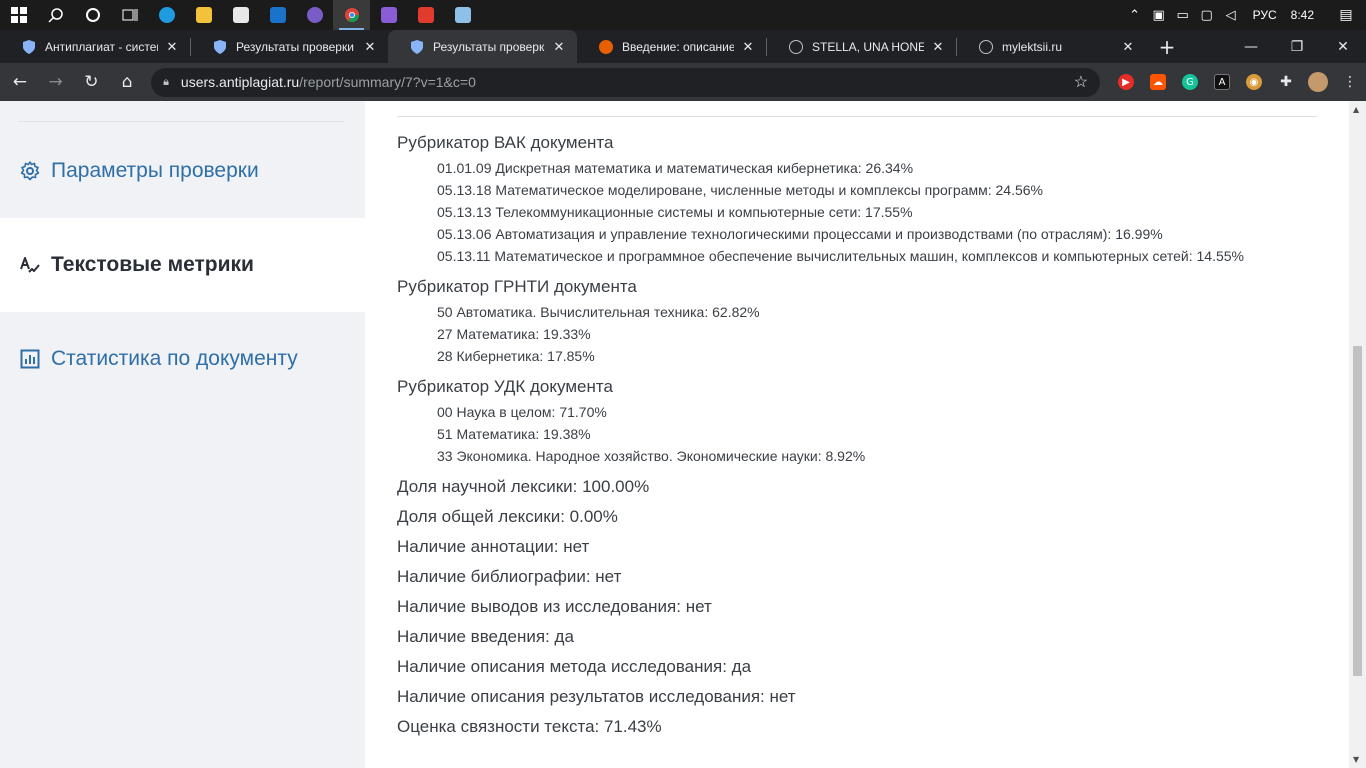 This screenshot has width=1366, height=768. What do you see at coordinates (514, 334) in the screenshot?
I see `grnti-rubric-item: 27 Математика: 19.33%` at bounding box center [514, 334].